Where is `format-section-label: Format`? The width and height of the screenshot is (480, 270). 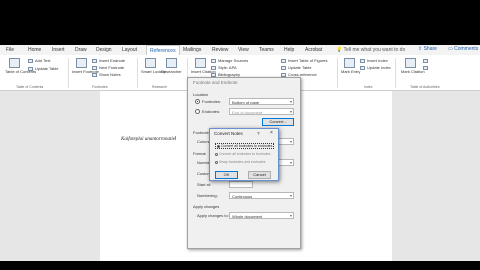
format-section-label: Format is located at coordinates (199, 153).